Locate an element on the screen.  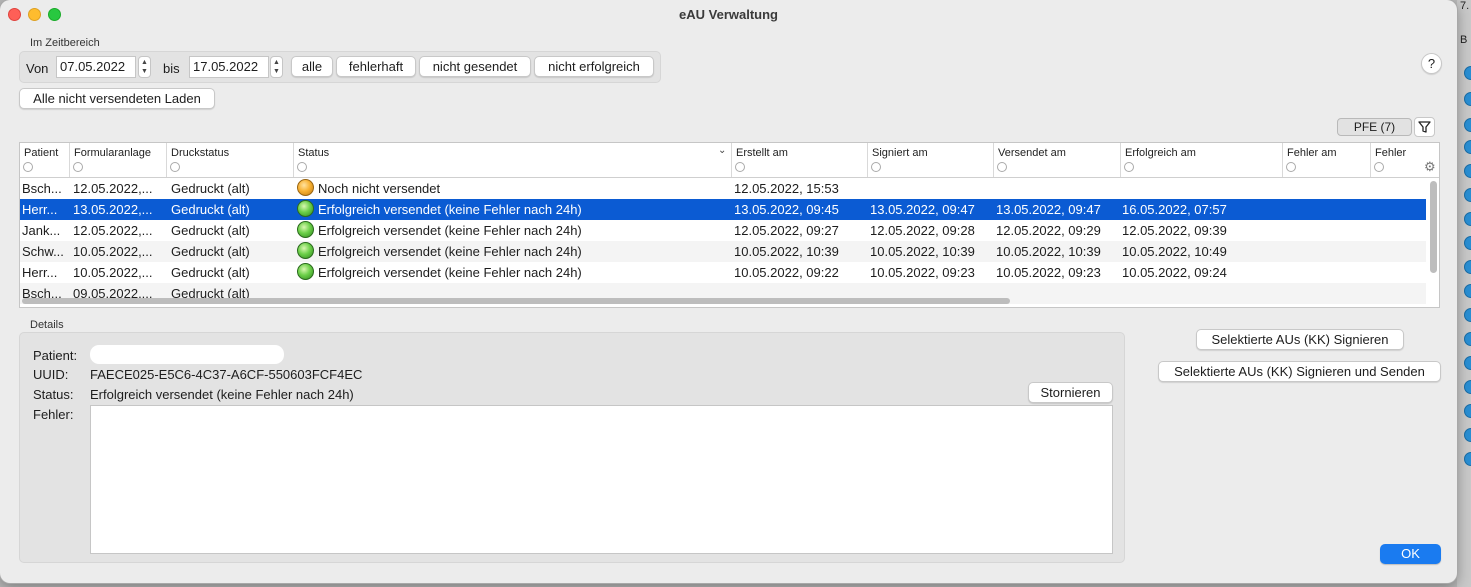
bis-date-stepper: ▲ ▼ is located at coordinates (276, 67).